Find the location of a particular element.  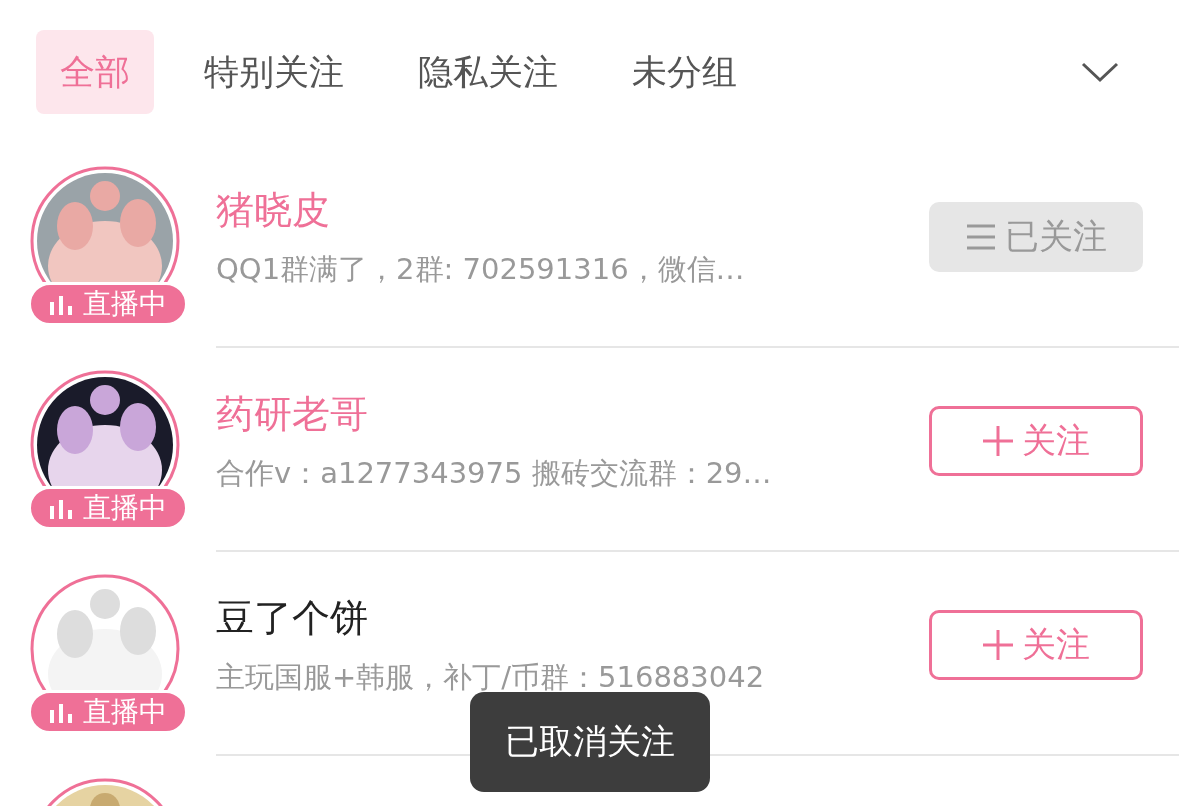

user-name: 猪晓皮 is located at coordinates (572, 210).